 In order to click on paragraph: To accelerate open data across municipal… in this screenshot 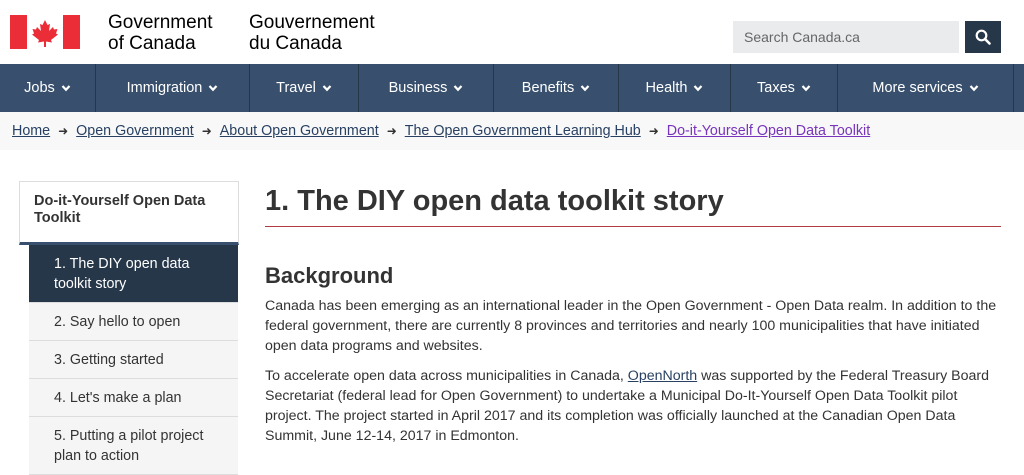, I will do `click(633, 406)`.